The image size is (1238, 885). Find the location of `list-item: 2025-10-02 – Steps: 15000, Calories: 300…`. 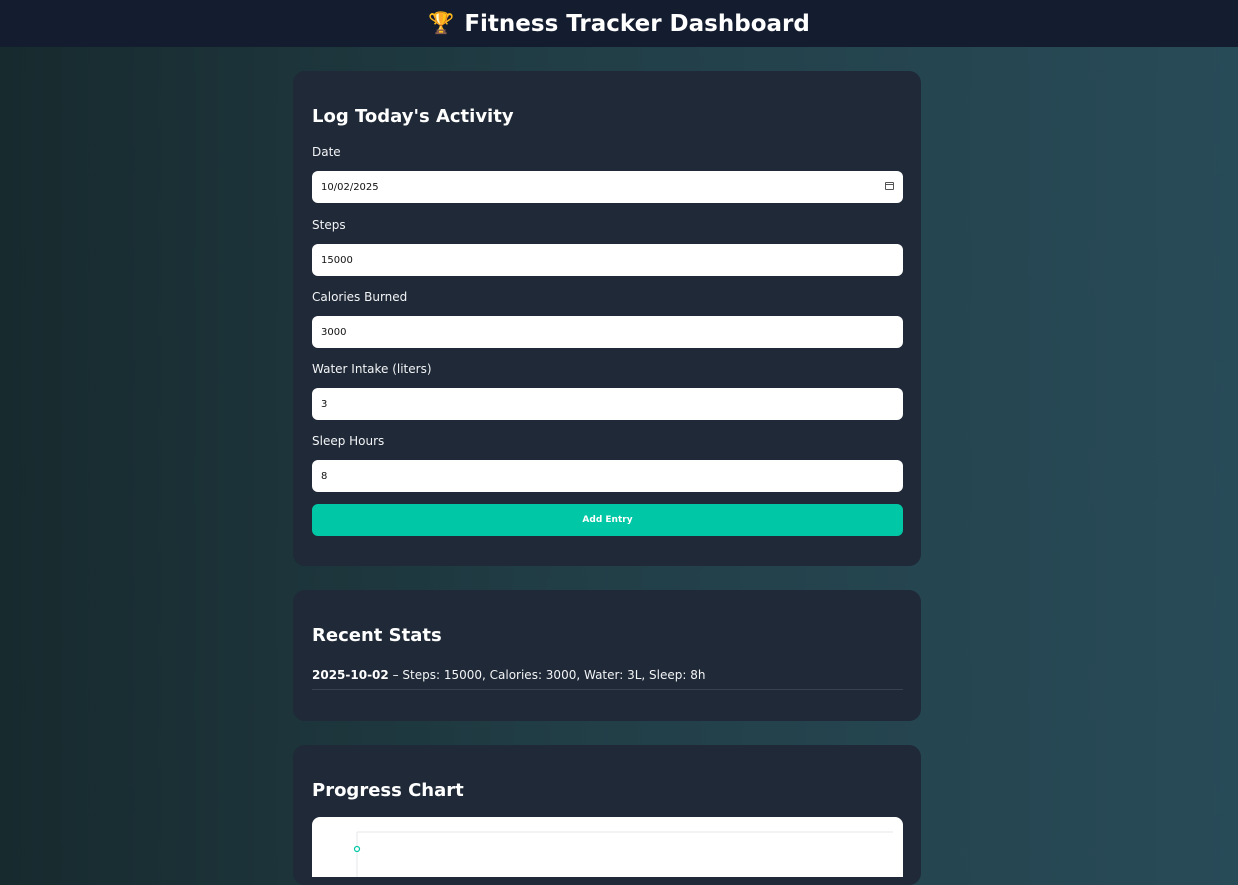

list-item: 2025-10-02 – Steps: 15000, Calories: 300… is located at coordinates (508, 675).